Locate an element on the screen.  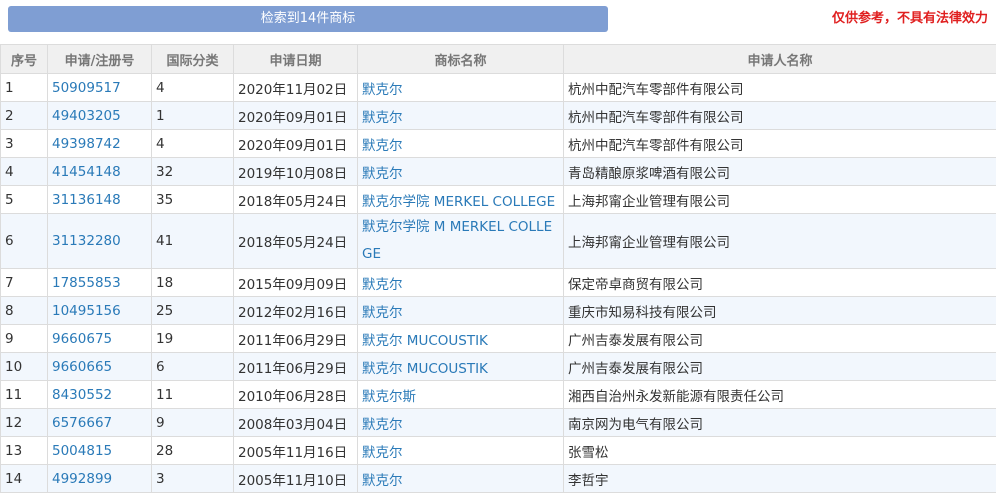
table-cell-reg_no: 41454148 is located at coordinates (100, 172).